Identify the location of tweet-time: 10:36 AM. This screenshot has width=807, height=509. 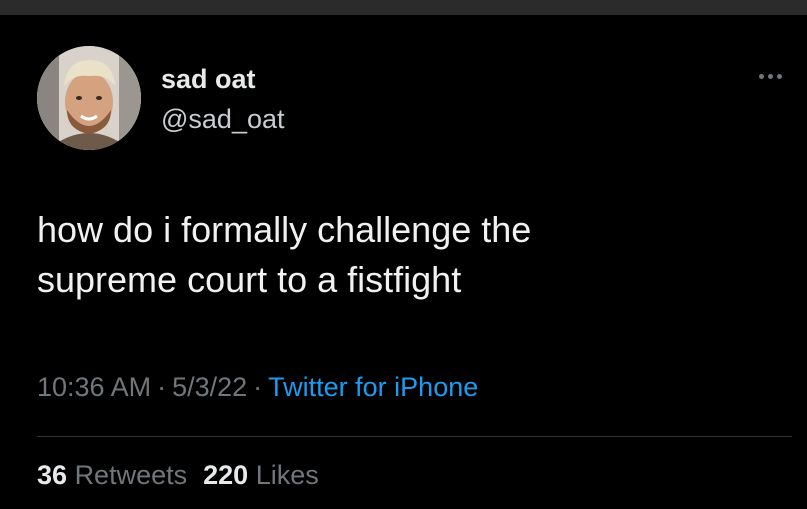
(94, 387).